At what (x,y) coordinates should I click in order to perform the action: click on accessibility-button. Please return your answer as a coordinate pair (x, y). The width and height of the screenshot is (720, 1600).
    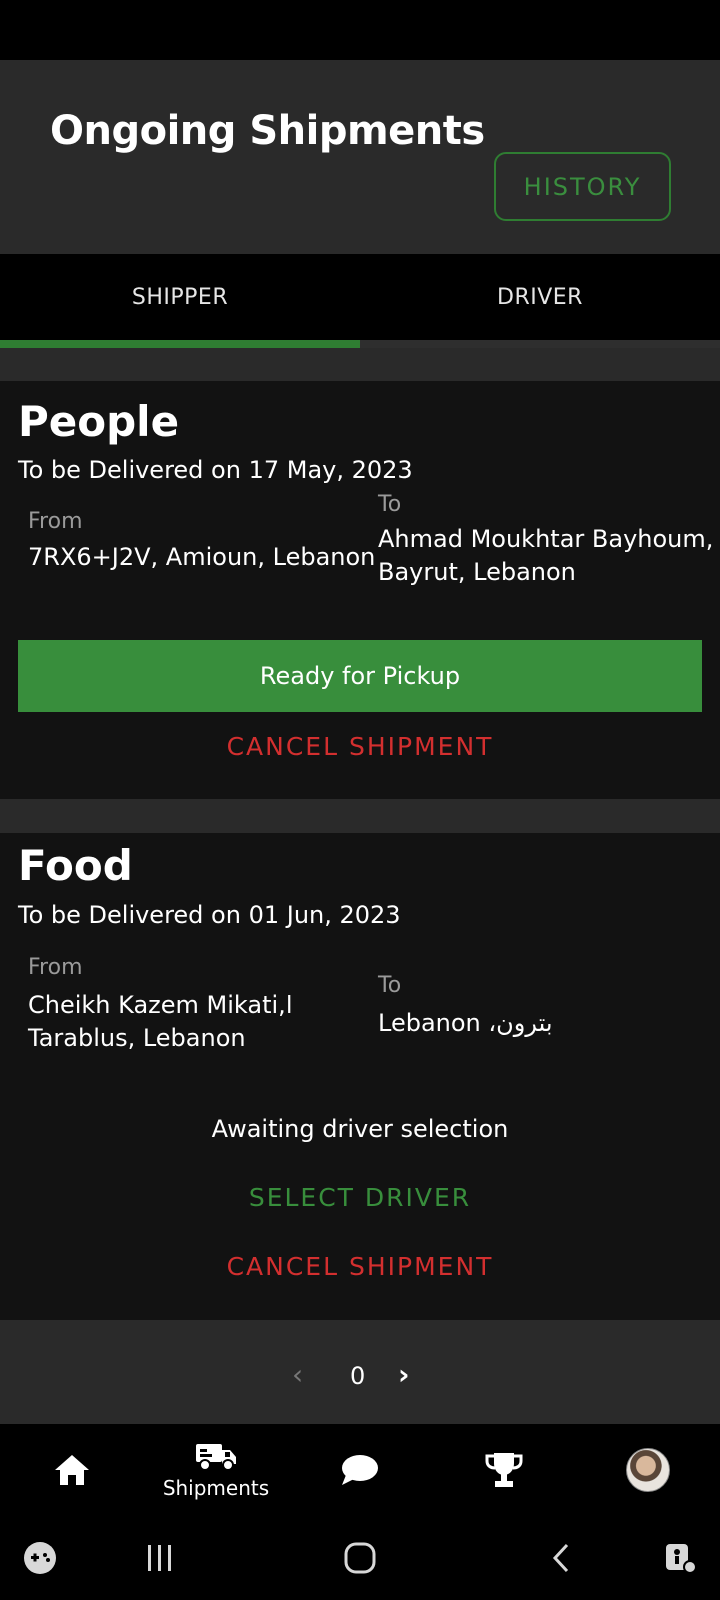
    Looking at the image, I should click on (680, 1558).